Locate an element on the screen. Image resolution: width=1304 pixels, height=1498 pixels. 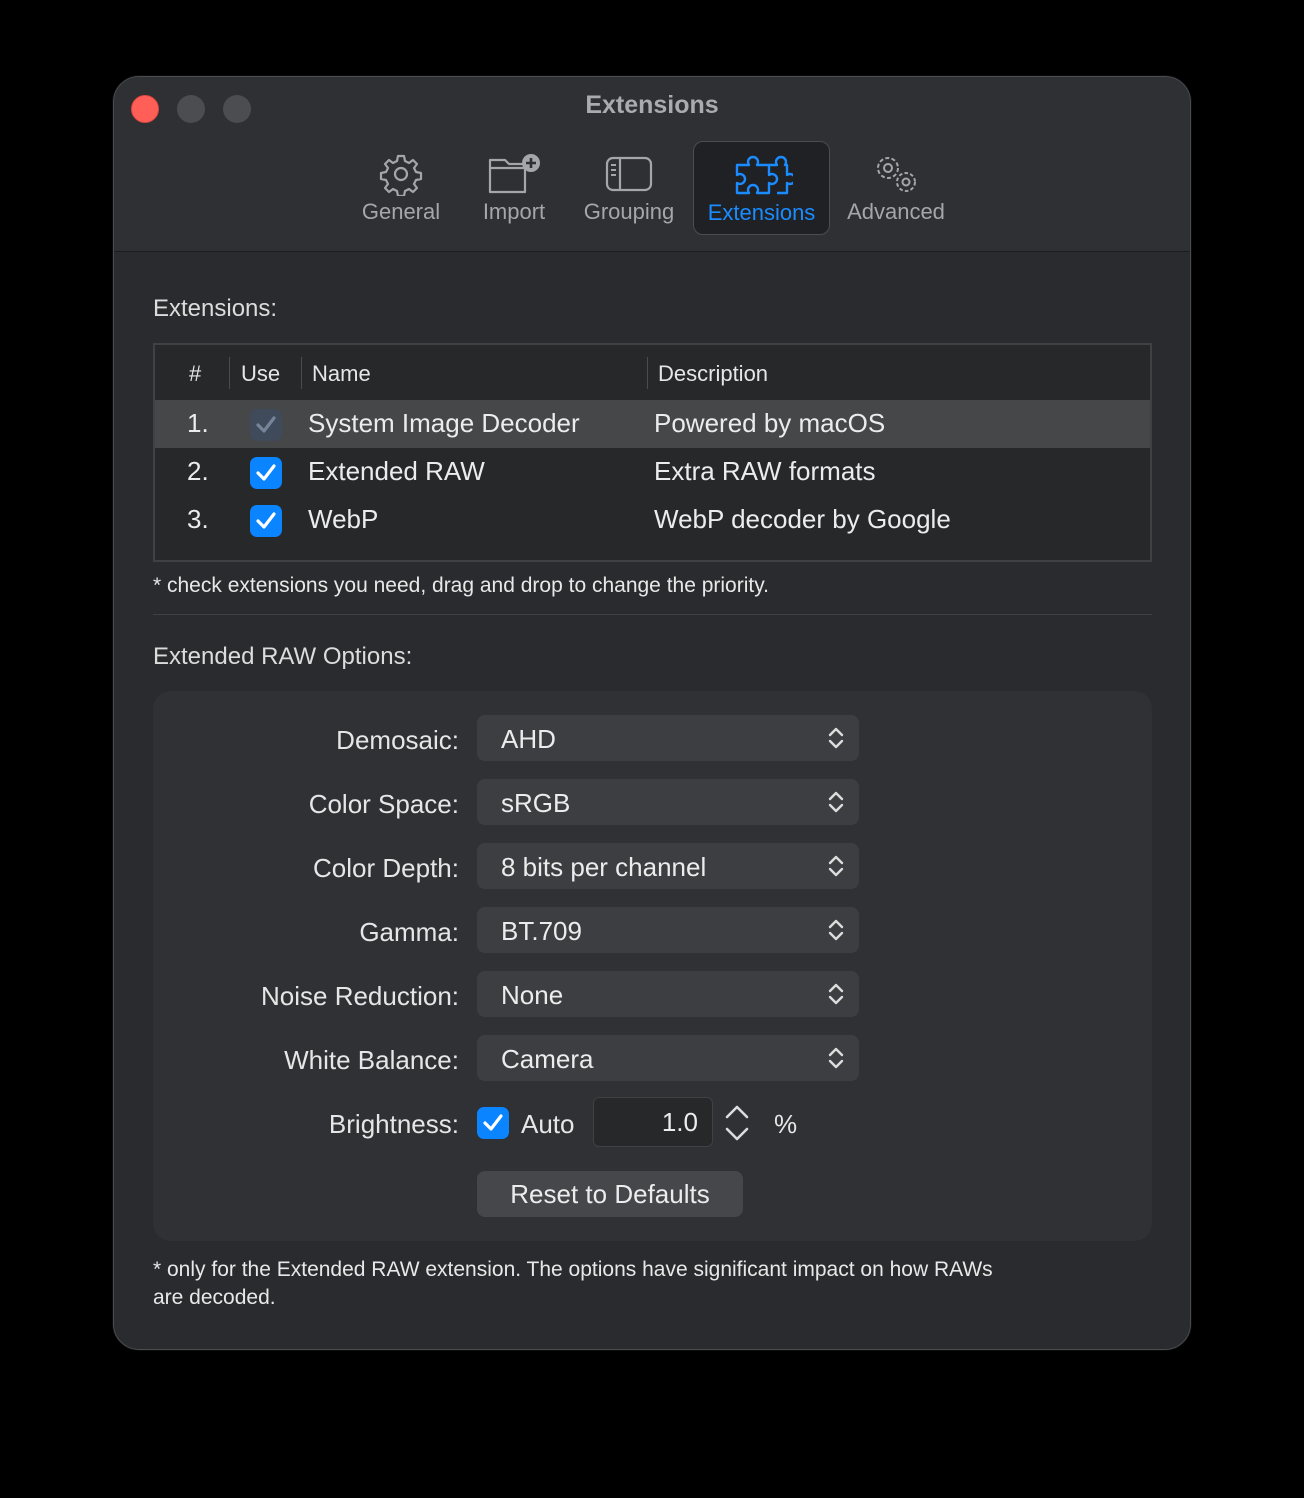
tab-general: General is located at coordinates (401, 188).